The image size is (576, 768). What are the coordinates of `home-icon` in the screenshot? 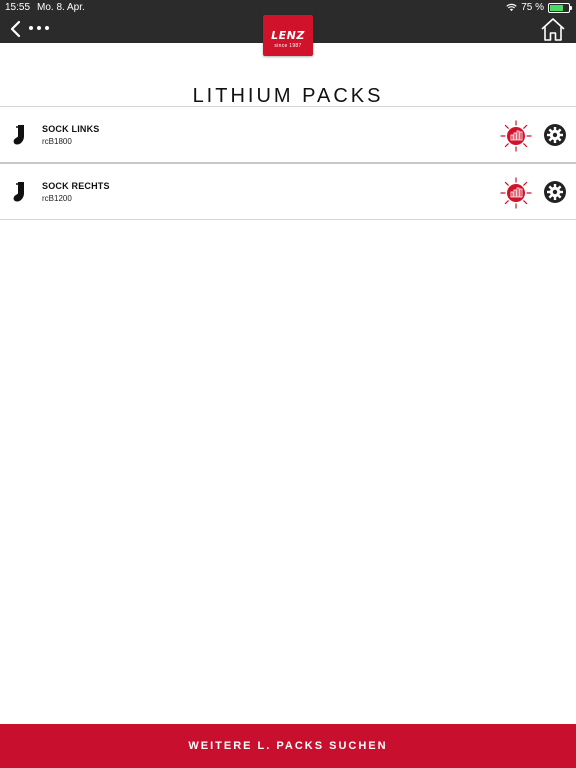 It's located at (553, 29).